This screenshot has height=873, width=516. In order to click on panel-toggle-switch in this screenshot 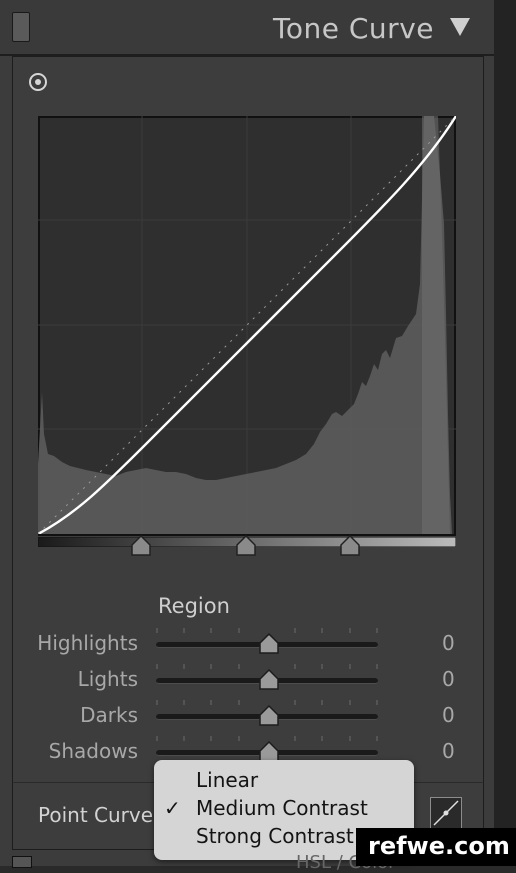, I will do `click(21, 27)`.